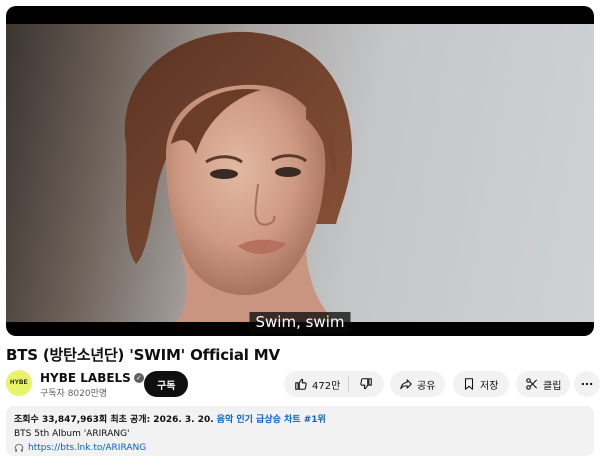 The height and width of the screenshot is (459, 600). I want to click on channel-name-label: HYBE LABELS, so click(85, 378).